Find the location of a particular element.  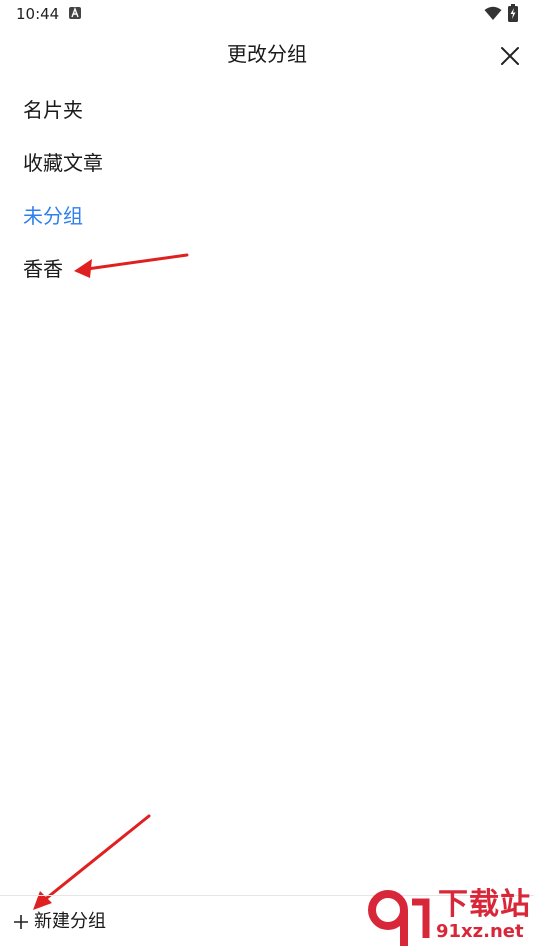

plus-icon is located at coordinates (21, 922).